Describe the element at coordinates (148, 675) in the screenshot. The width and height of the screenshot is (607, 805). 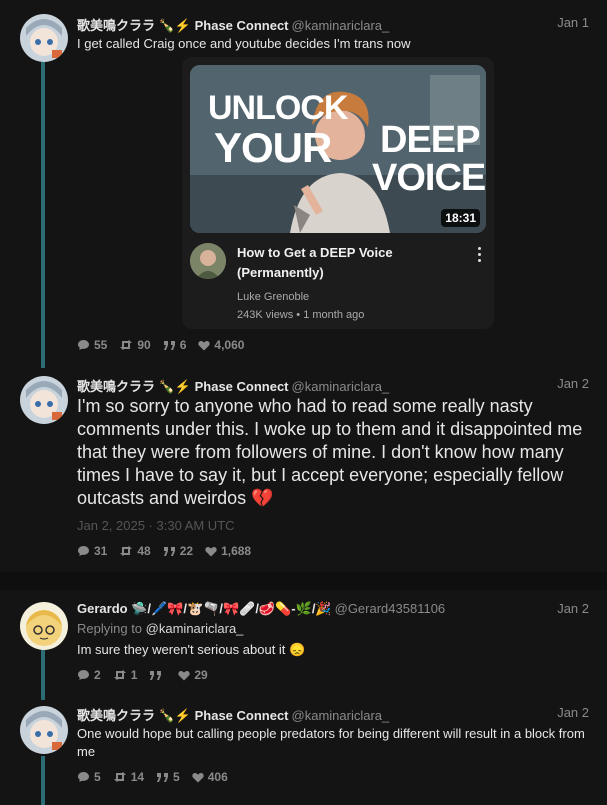
I see `tweet-stats: 2 1 29` at that location.